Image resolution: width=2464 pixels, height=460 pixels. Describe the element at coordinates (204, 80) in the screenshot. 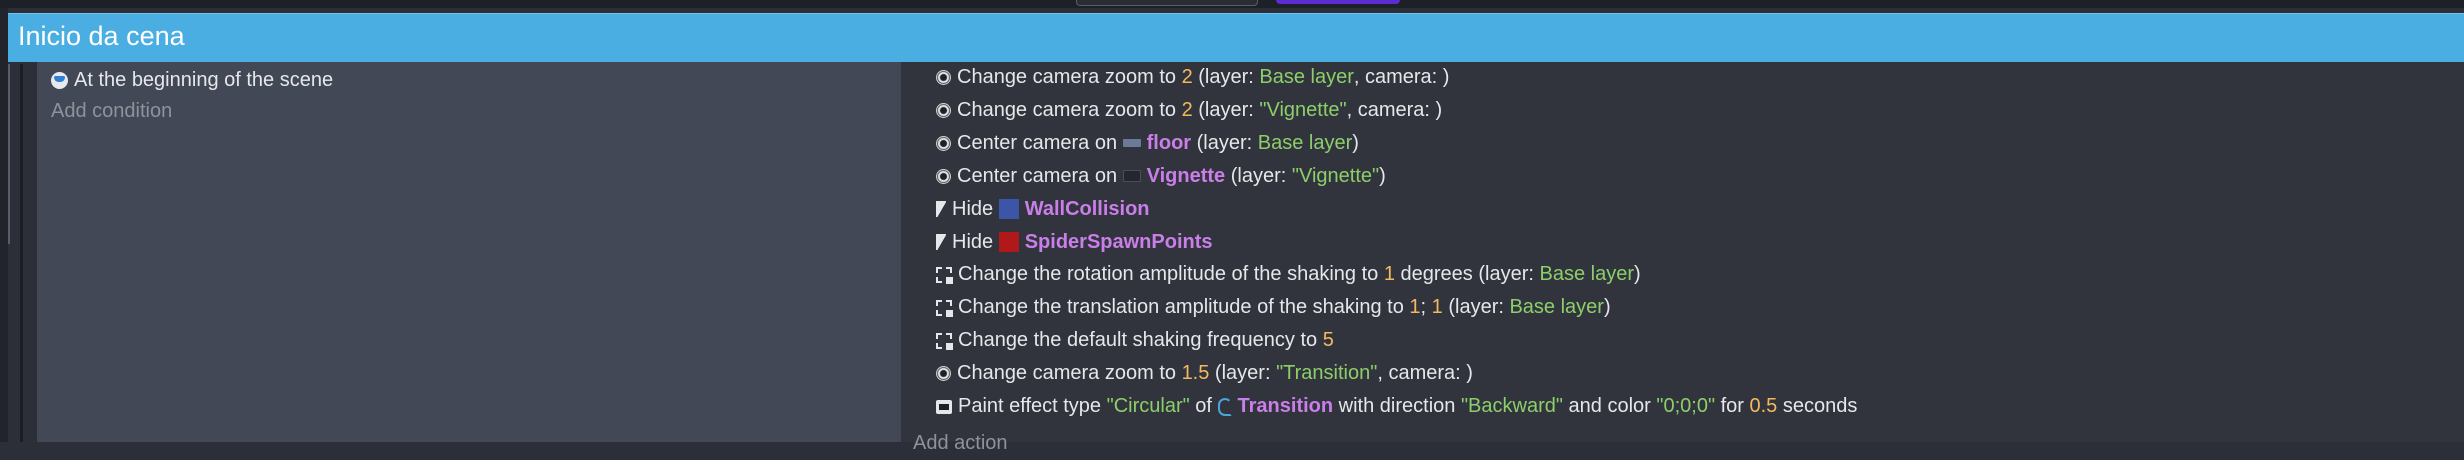

I see `condition-text: At the beginning of the scene` at that location.